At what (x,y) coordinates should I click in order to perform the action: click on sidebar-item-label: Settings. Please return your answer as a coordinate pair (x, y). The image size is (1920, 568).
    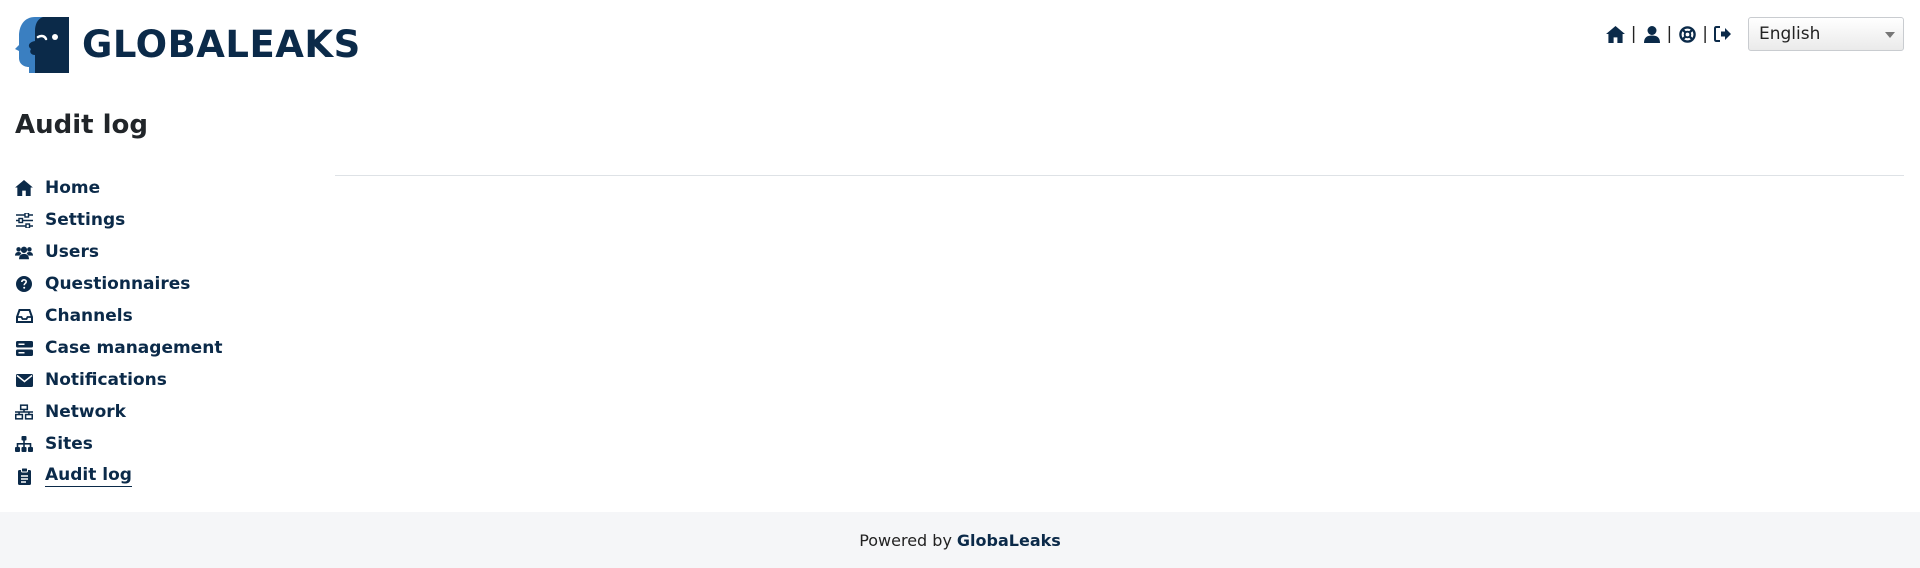
    Looking at the image, I should click on (85, 220).